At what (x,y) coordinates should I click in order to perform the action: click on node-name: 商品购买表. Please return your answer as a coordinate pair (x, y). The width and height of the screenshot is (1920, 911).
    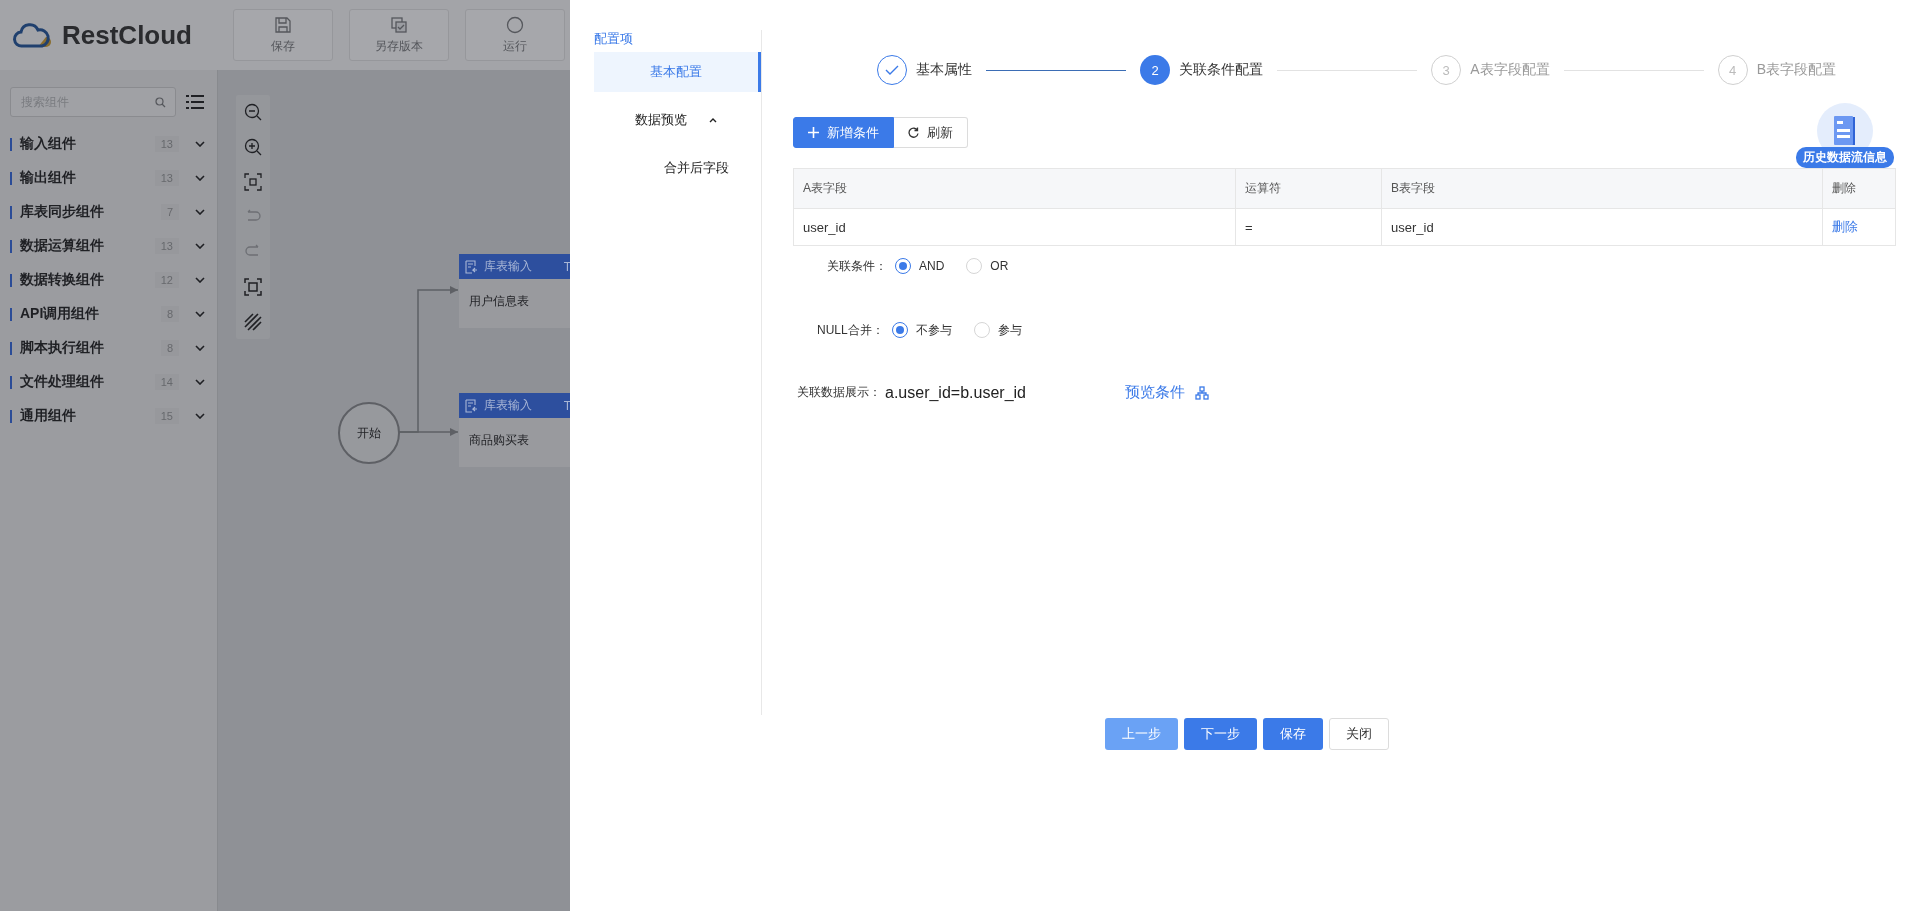
    Looking at the image, I should click on (499, 440).